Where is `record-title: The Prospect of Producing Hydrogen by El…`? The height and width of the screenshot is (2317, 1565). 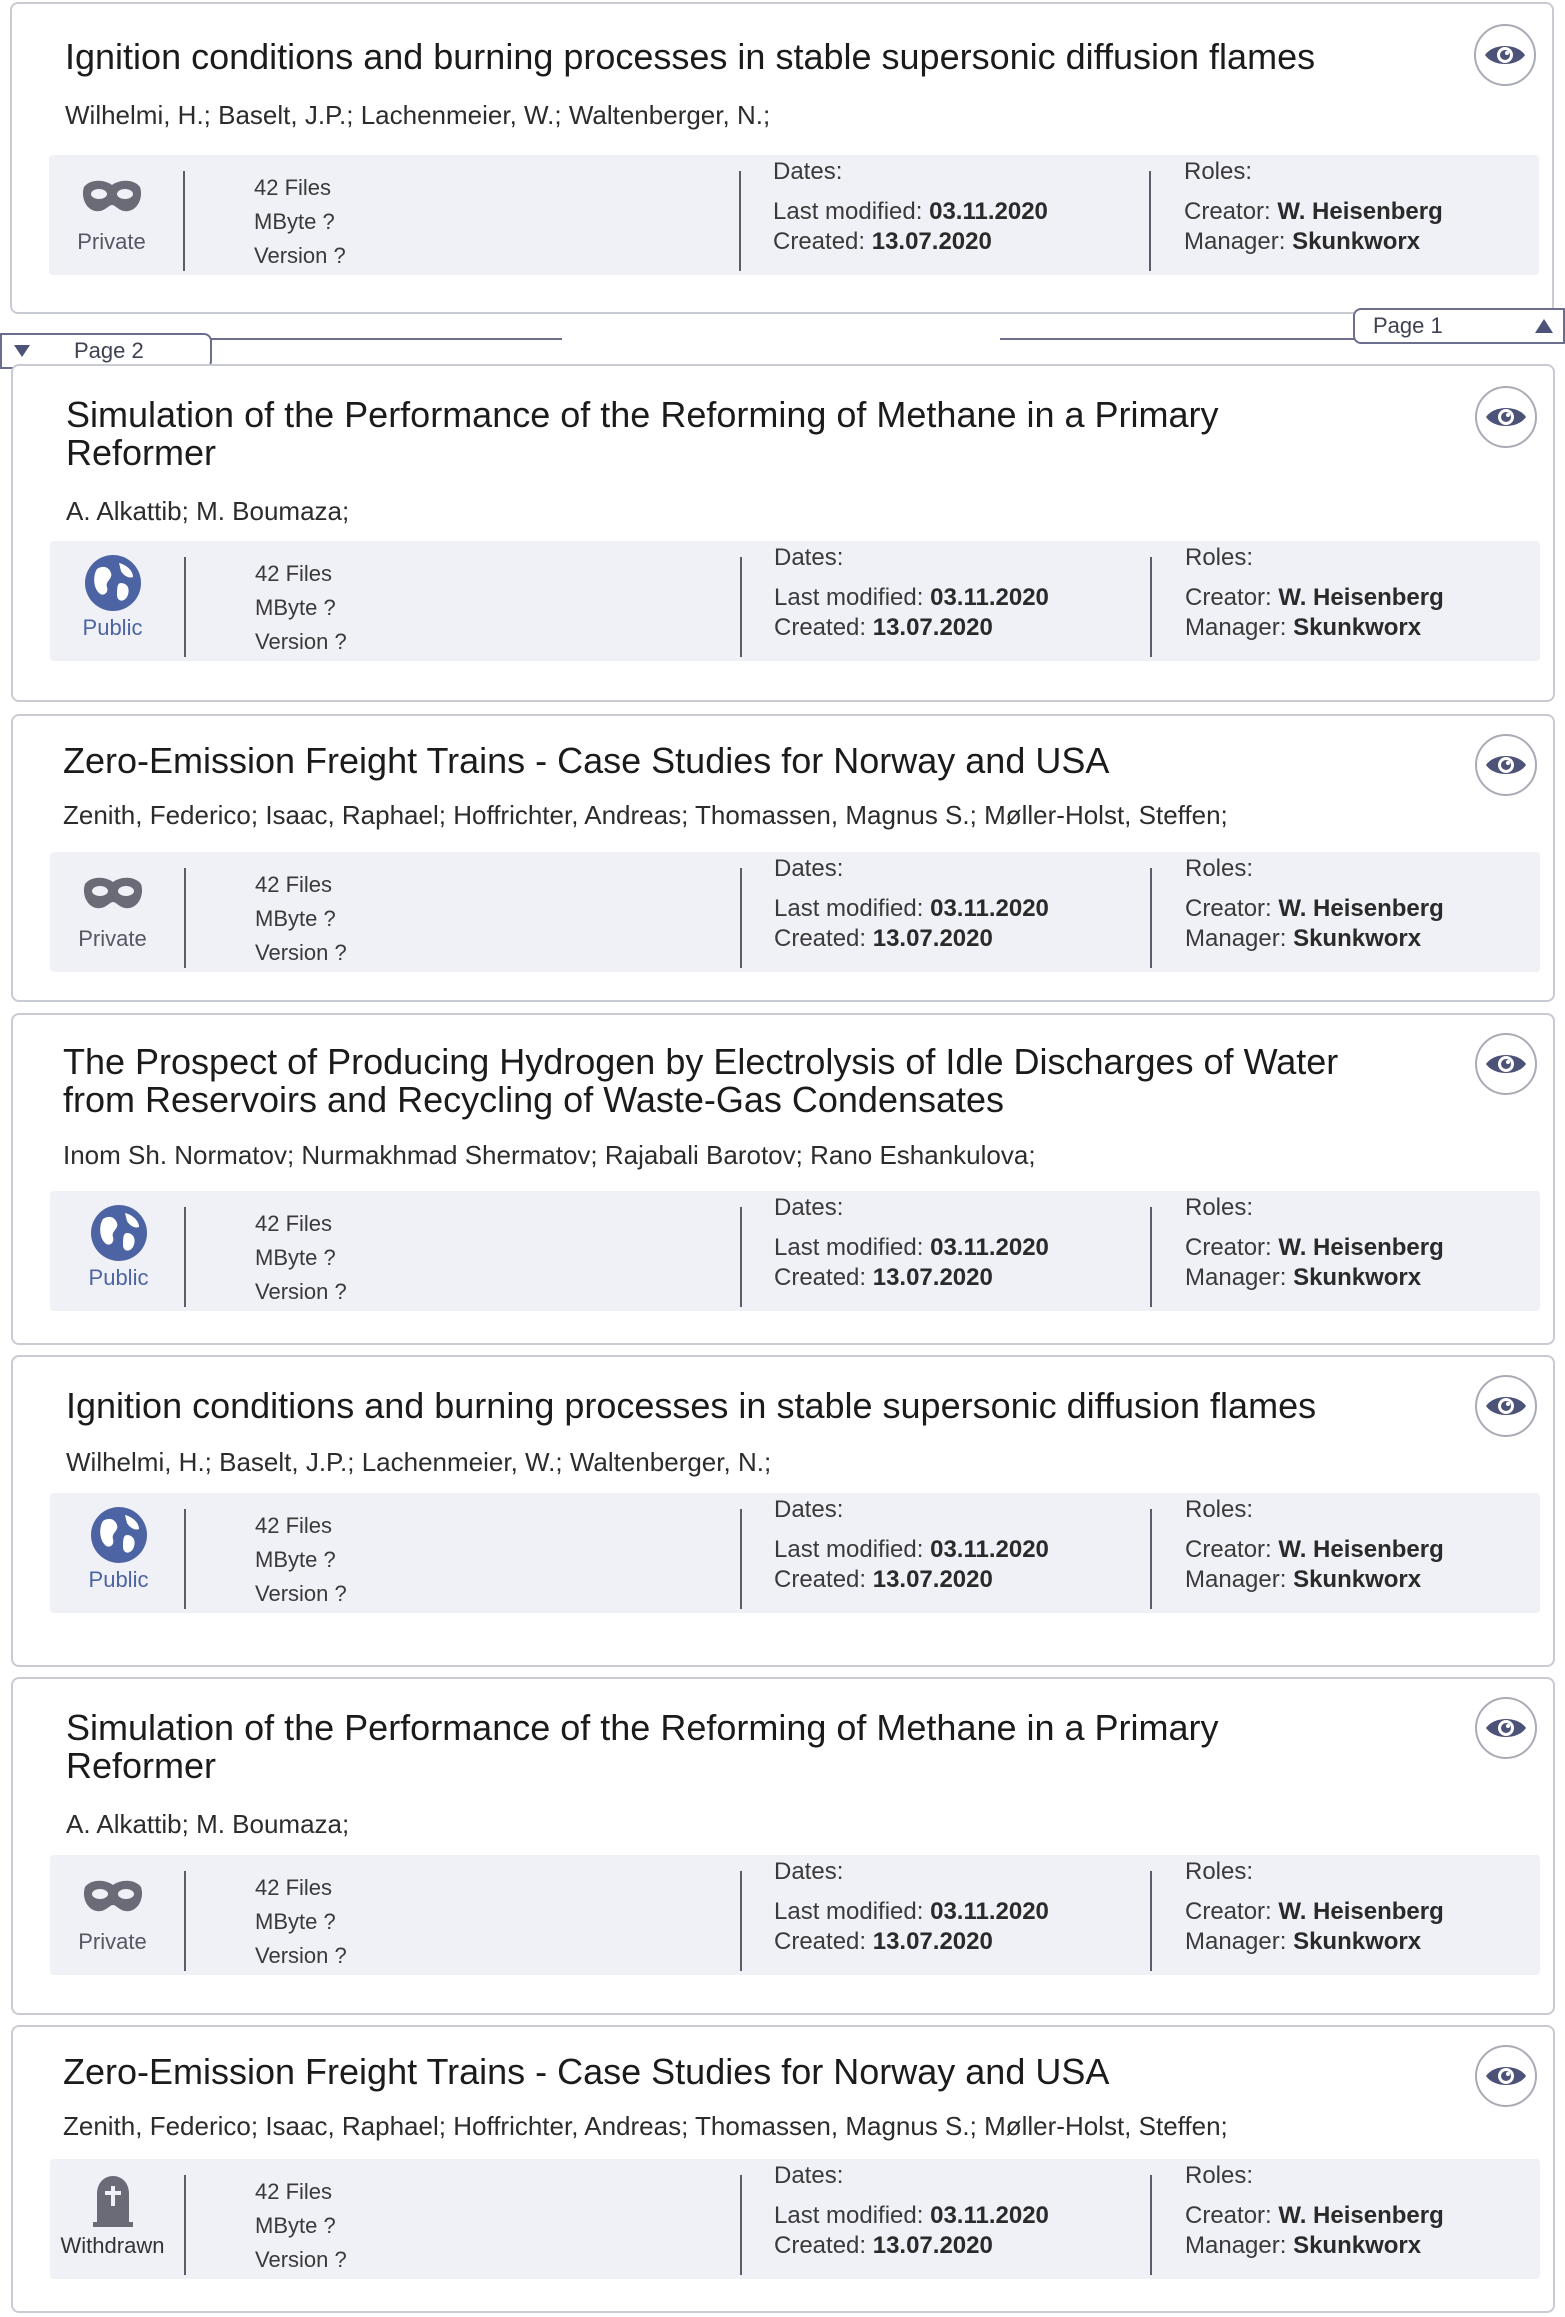
record-title: The Prospect of Producing Hydrogen by El… is located at coordinates (728, 1081).